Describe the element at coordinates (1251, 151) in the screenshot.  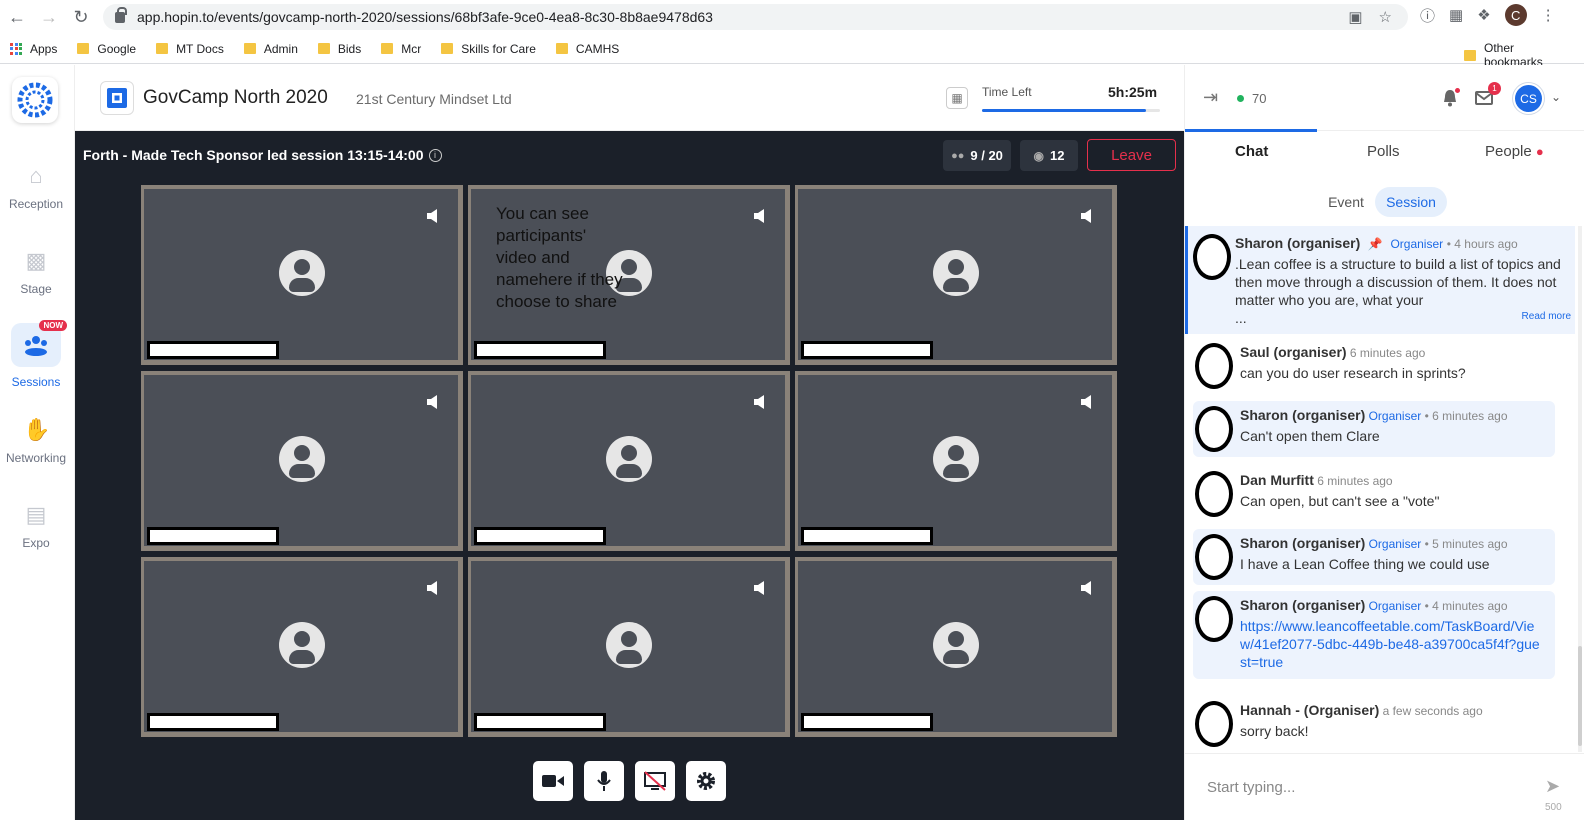
I see `tab-chat: Chat` at that location.